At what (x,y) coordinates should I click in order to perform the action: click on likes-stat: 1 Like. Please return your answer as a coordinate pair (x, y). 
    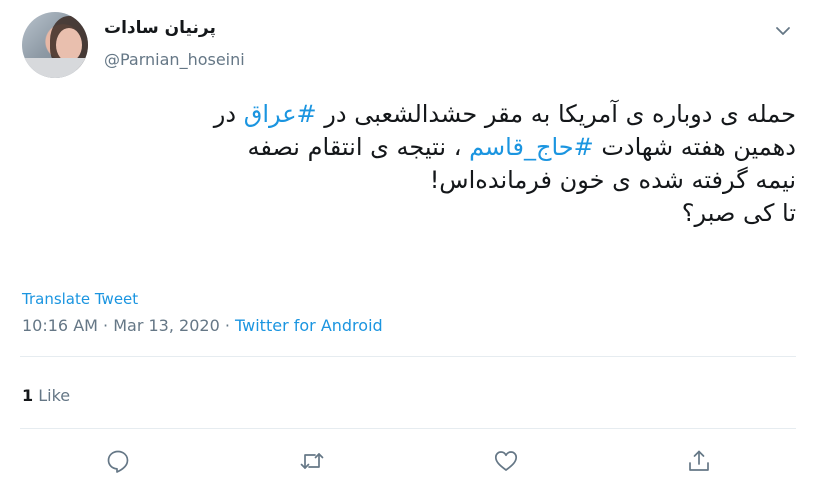
    Looking at the image, I should click on (46, 395).